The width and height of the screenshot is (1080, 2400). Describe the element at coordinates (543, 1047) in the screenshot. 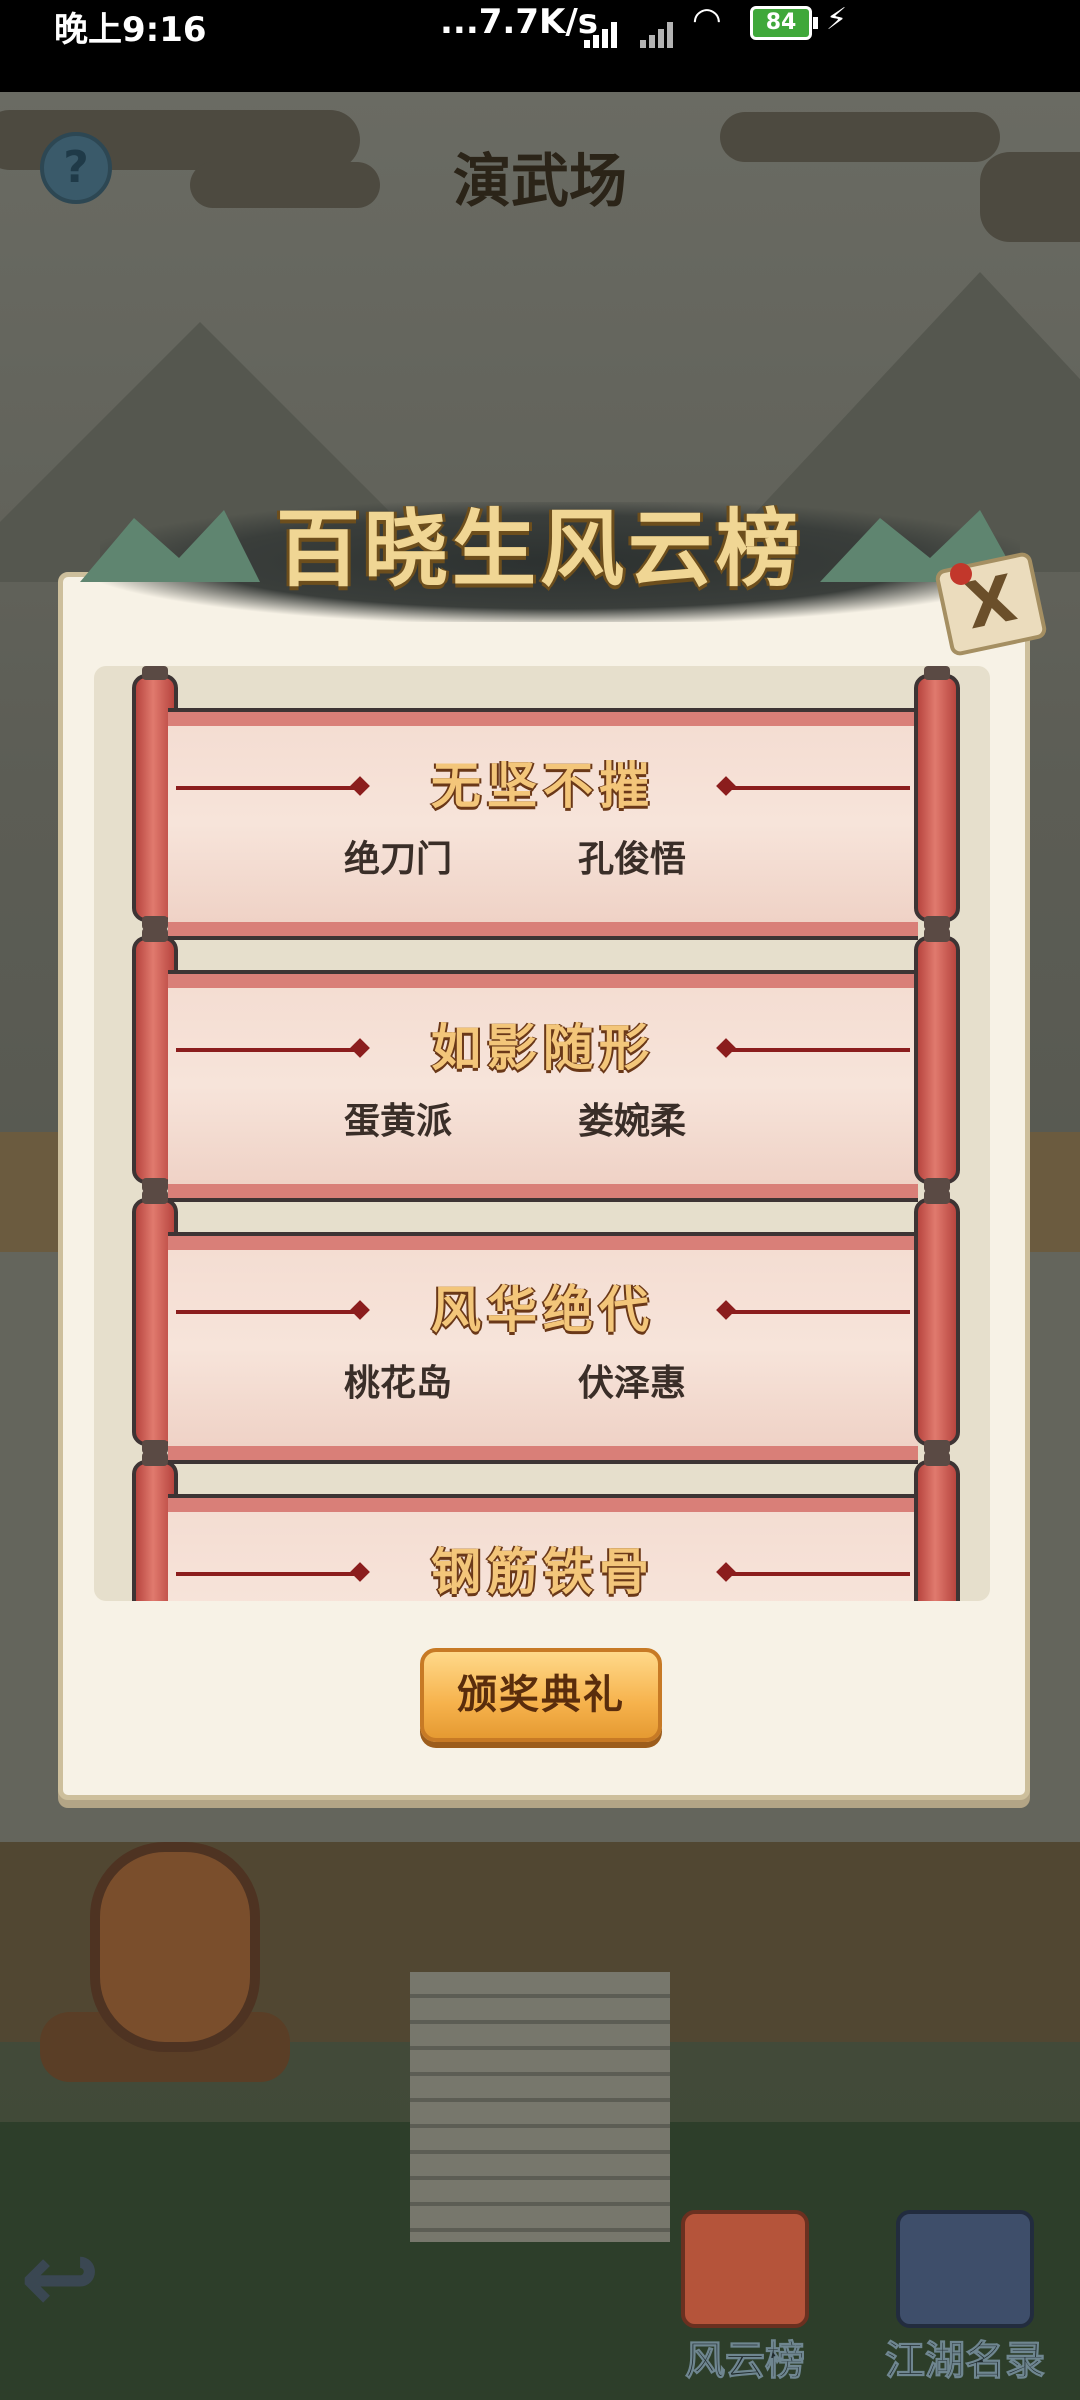

I see `honor-title: 如影随形` at that location.